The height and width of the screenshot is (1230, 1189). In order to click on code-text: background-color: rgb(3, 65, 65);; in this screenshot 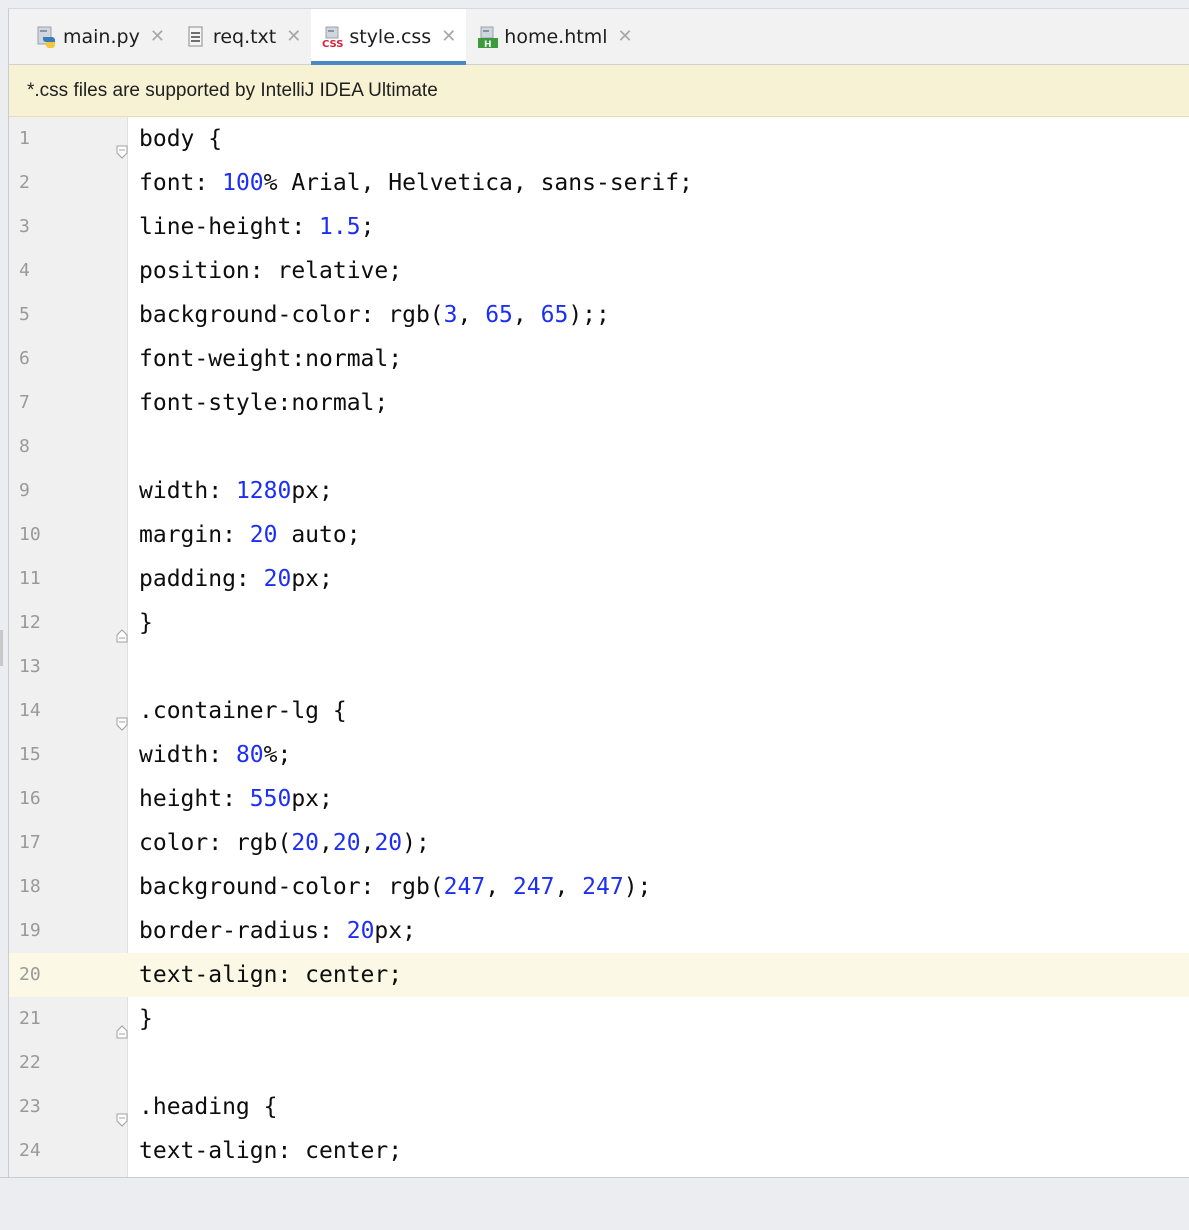, I will do `click(374, 315)`.